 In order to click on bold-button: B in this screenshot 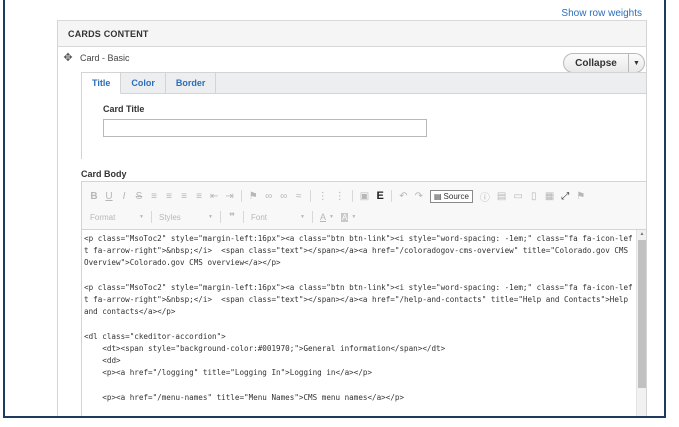, I will do `click(94, 196)`.